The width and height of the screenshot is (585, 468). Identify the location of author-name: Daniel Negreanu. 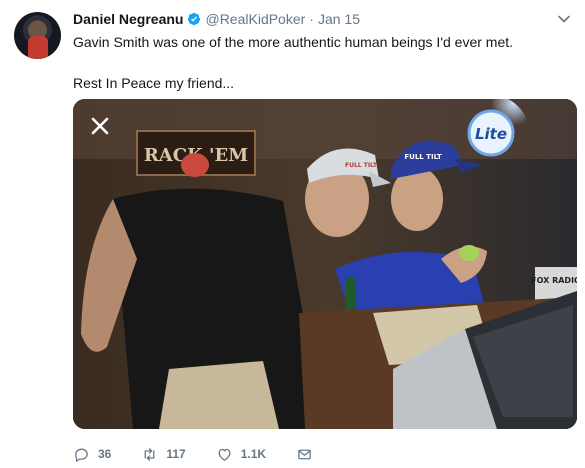
(128, 19).